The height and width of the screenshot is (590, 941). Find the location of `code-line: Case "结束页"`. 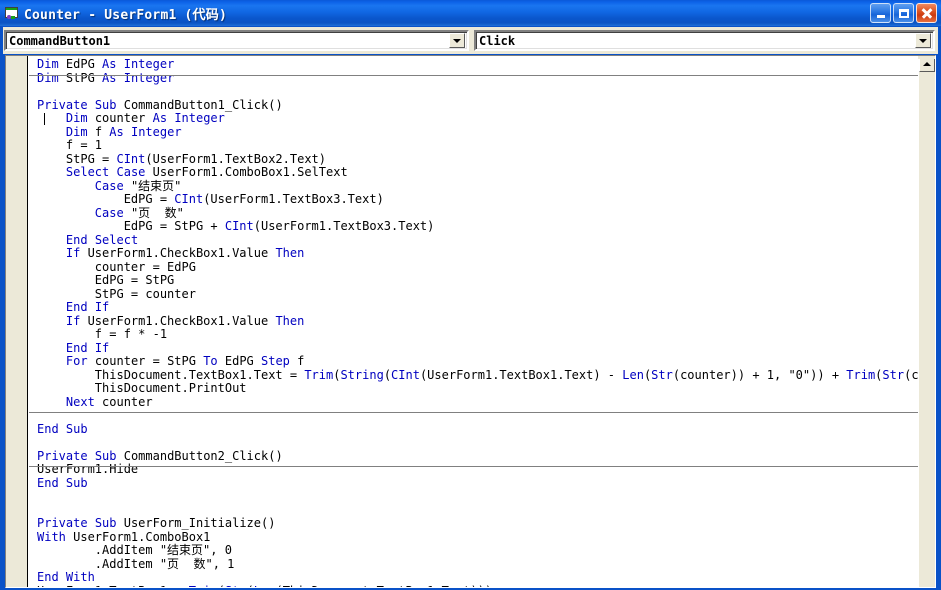

code-line: Case "结束页" is located at coordinates (138, 185).